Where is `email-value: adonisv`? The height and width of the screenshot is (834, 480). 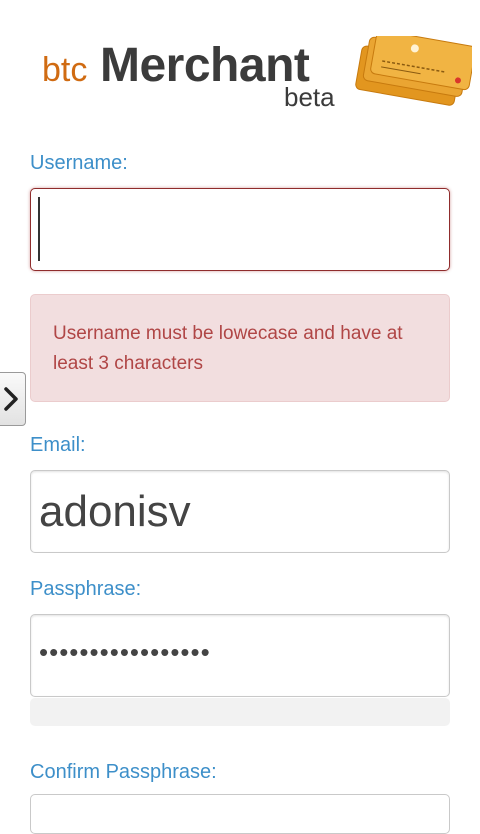
email-value: adonisv is located at coordinates (115, 511).